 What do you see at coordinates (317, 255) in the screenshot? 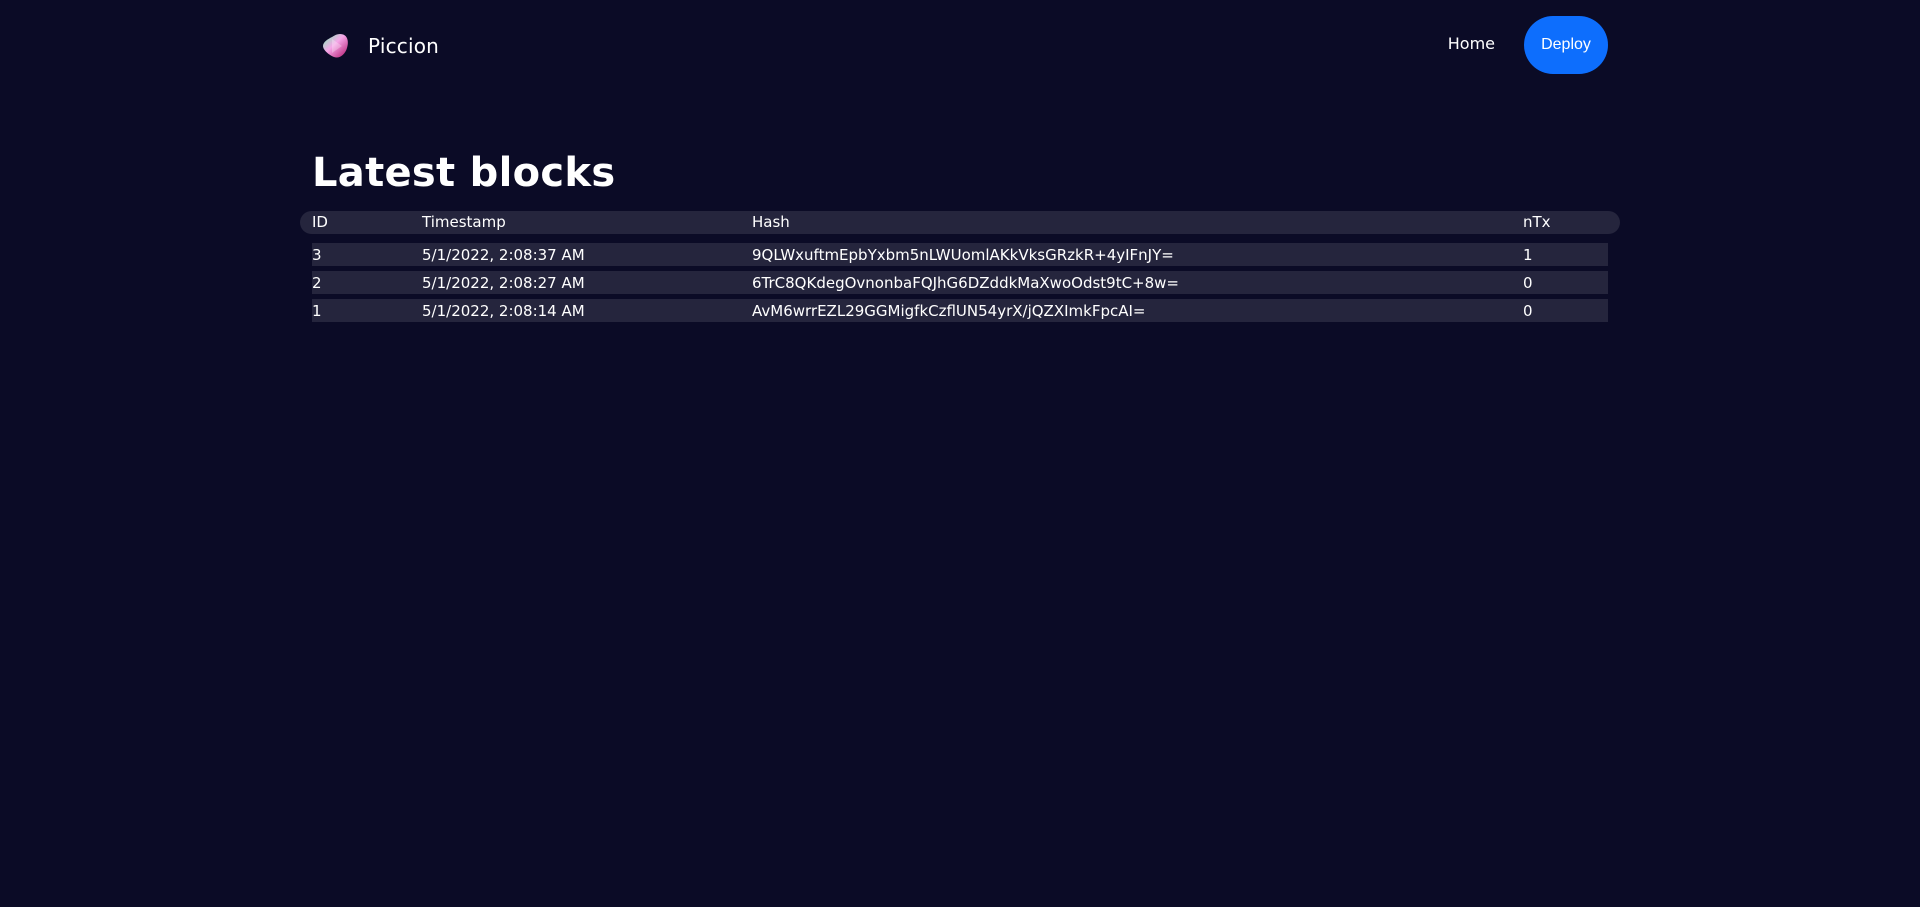
I see `block-id: 3` at bounding box center [317, 255].